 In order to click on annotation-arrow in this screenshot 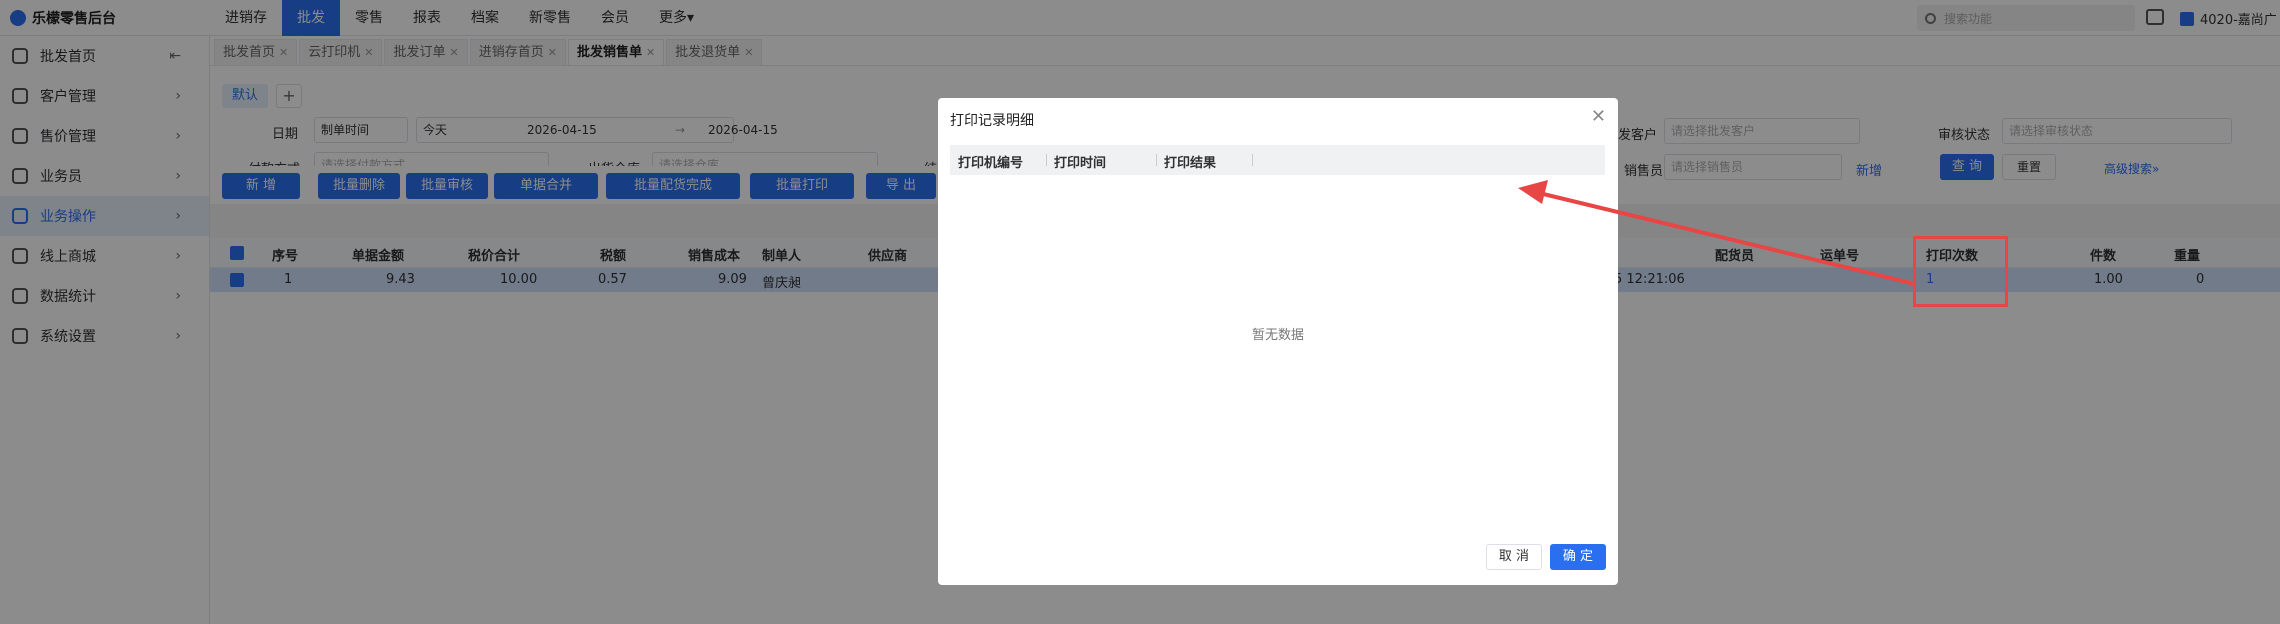, I will do `click(1717, 233)`.